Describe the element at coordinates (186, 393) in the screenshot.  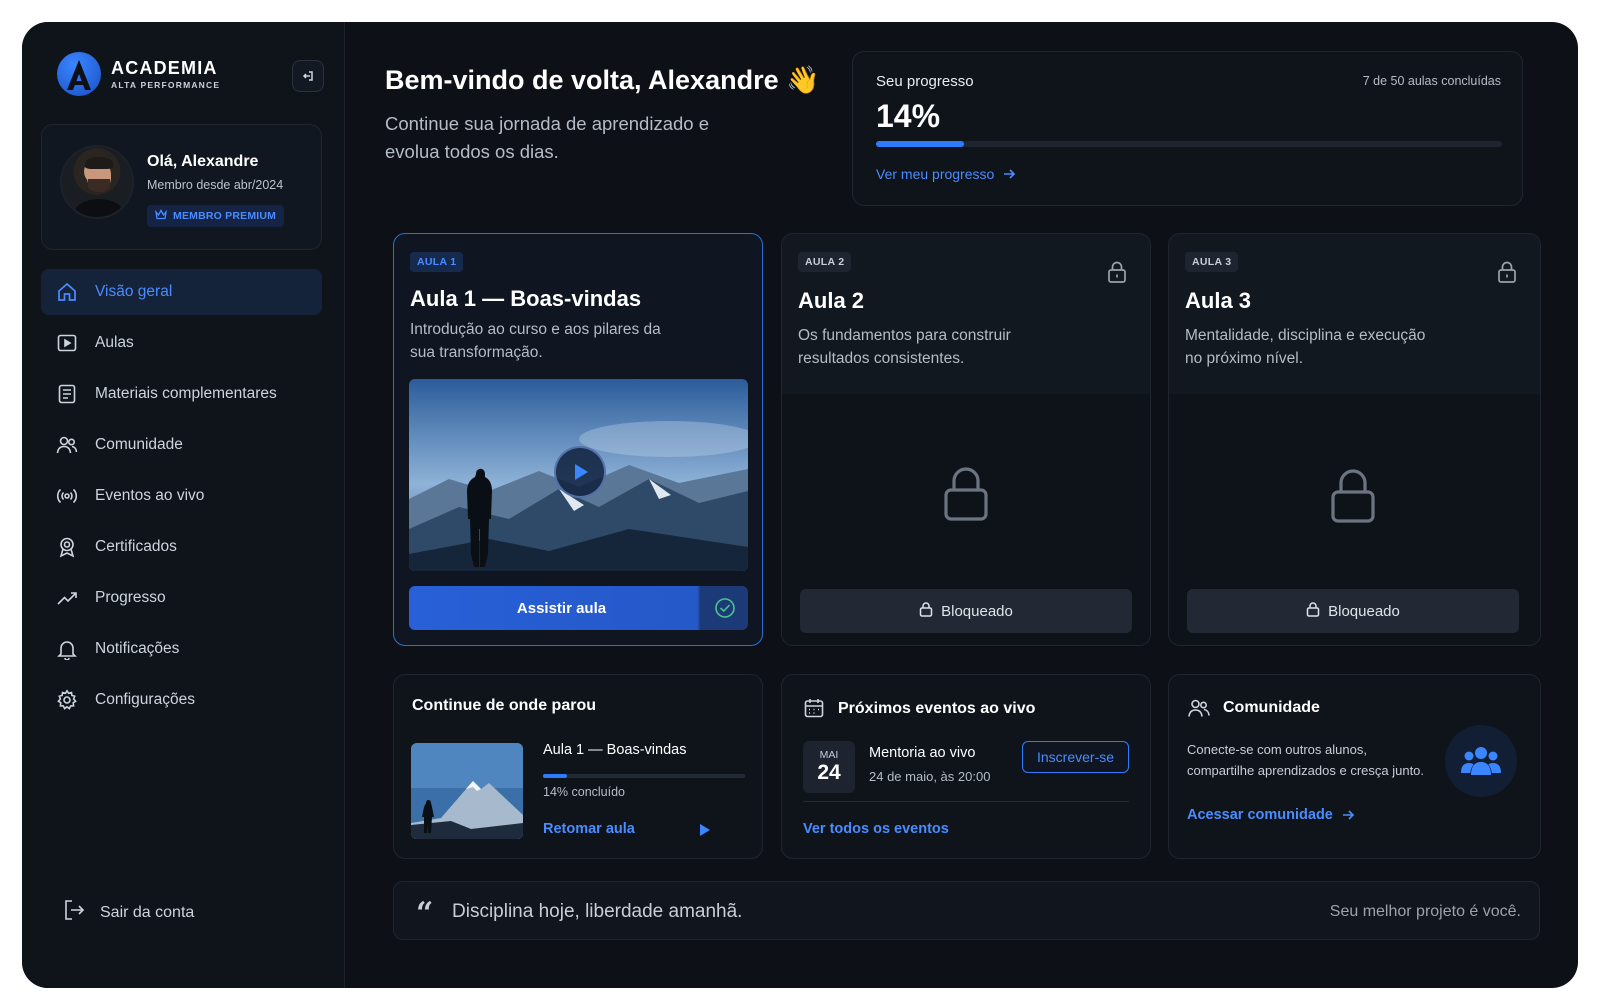
I see `sidebar-item-label: Materiais complementares` at that location.